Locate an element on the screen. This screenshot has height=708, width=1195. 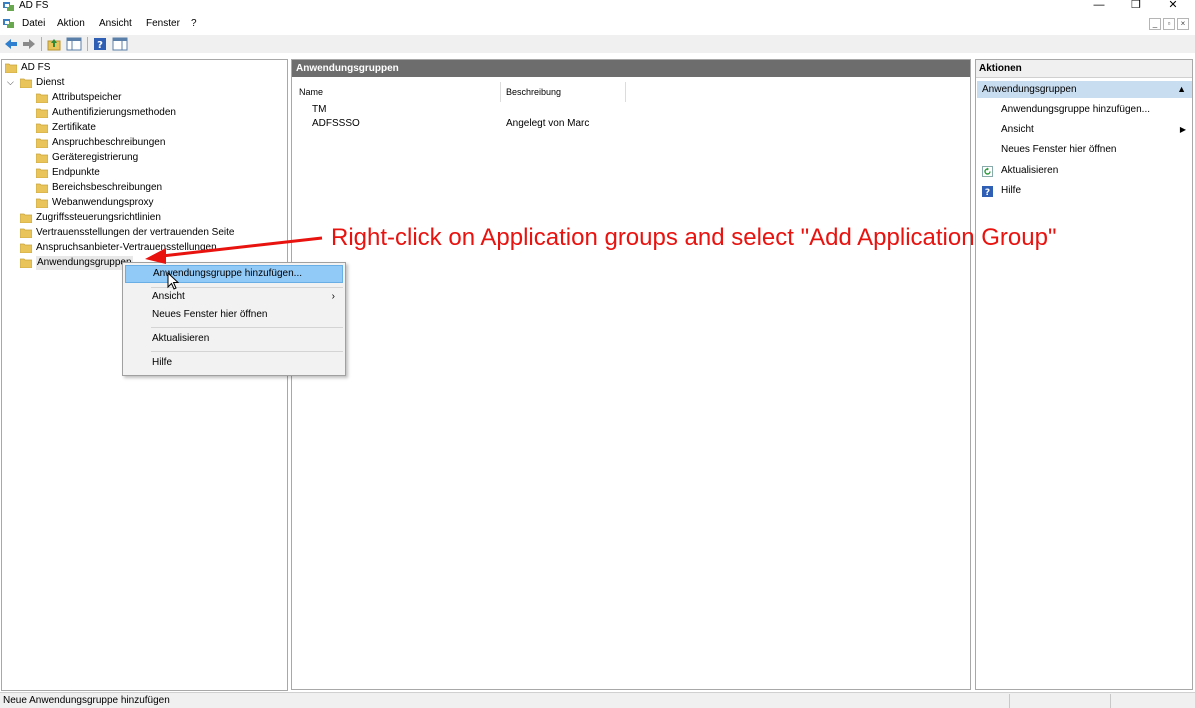
status-text: Neue Anwendungsgruppe hinzufügen is located at coordinates (86, 700).